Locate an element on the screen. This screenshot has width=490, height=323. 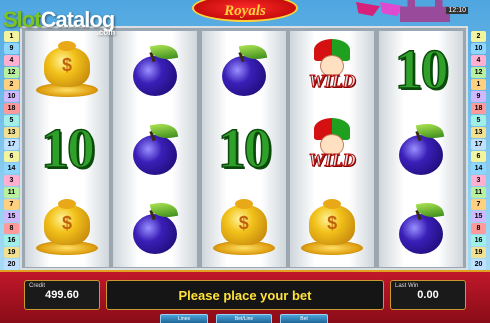
payline-left-3: 3 is located at coordinates (11, 180).